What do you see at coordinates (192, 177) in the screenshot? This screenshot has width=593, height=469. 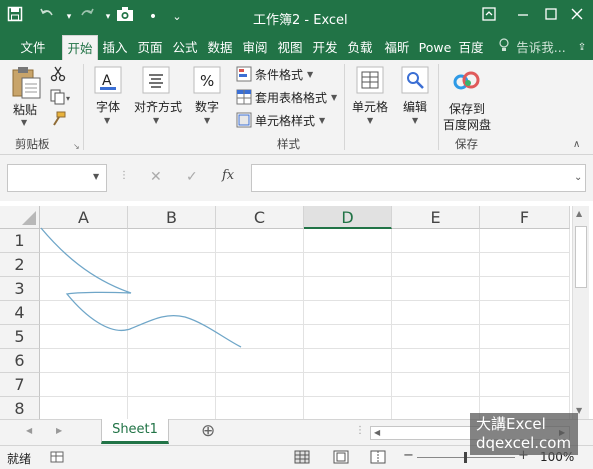 I see `enter-icon: ✓` at bounding box center [192, 177].